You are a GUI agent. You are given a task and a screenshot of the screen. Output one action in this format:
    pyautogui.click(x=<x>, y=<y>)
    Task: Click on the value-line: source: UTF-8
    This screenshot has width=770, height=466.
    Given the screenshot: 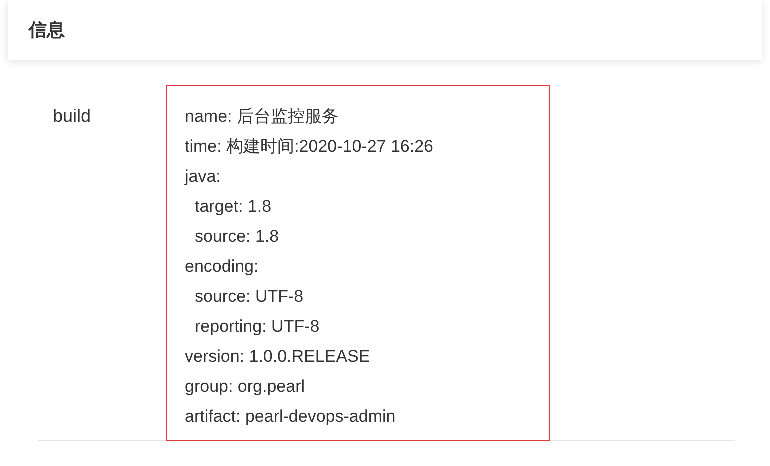 What is the action you would take?
    pyautogui.click(x=249, y=297)
    